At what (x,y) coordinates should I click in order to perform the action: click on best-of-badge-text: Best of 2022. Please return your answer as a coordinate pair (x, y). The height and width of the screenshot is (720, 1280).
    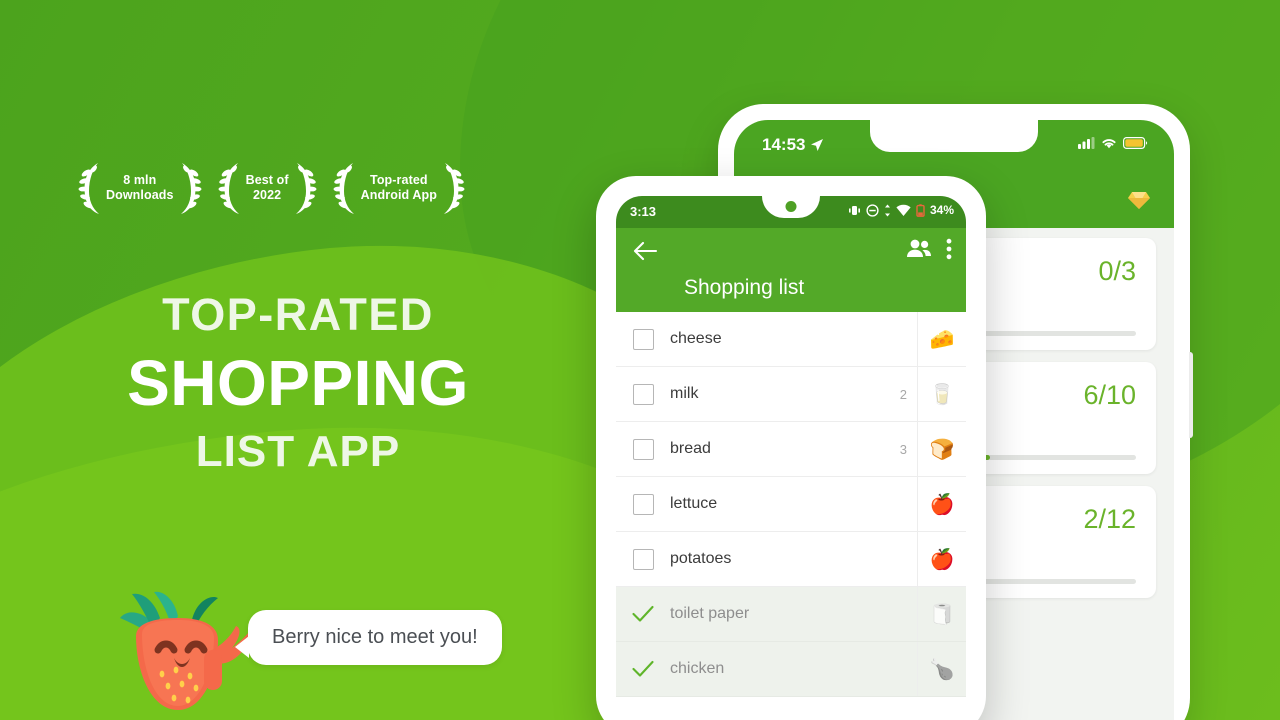
    Looking at the image, I should click on (267, 187).